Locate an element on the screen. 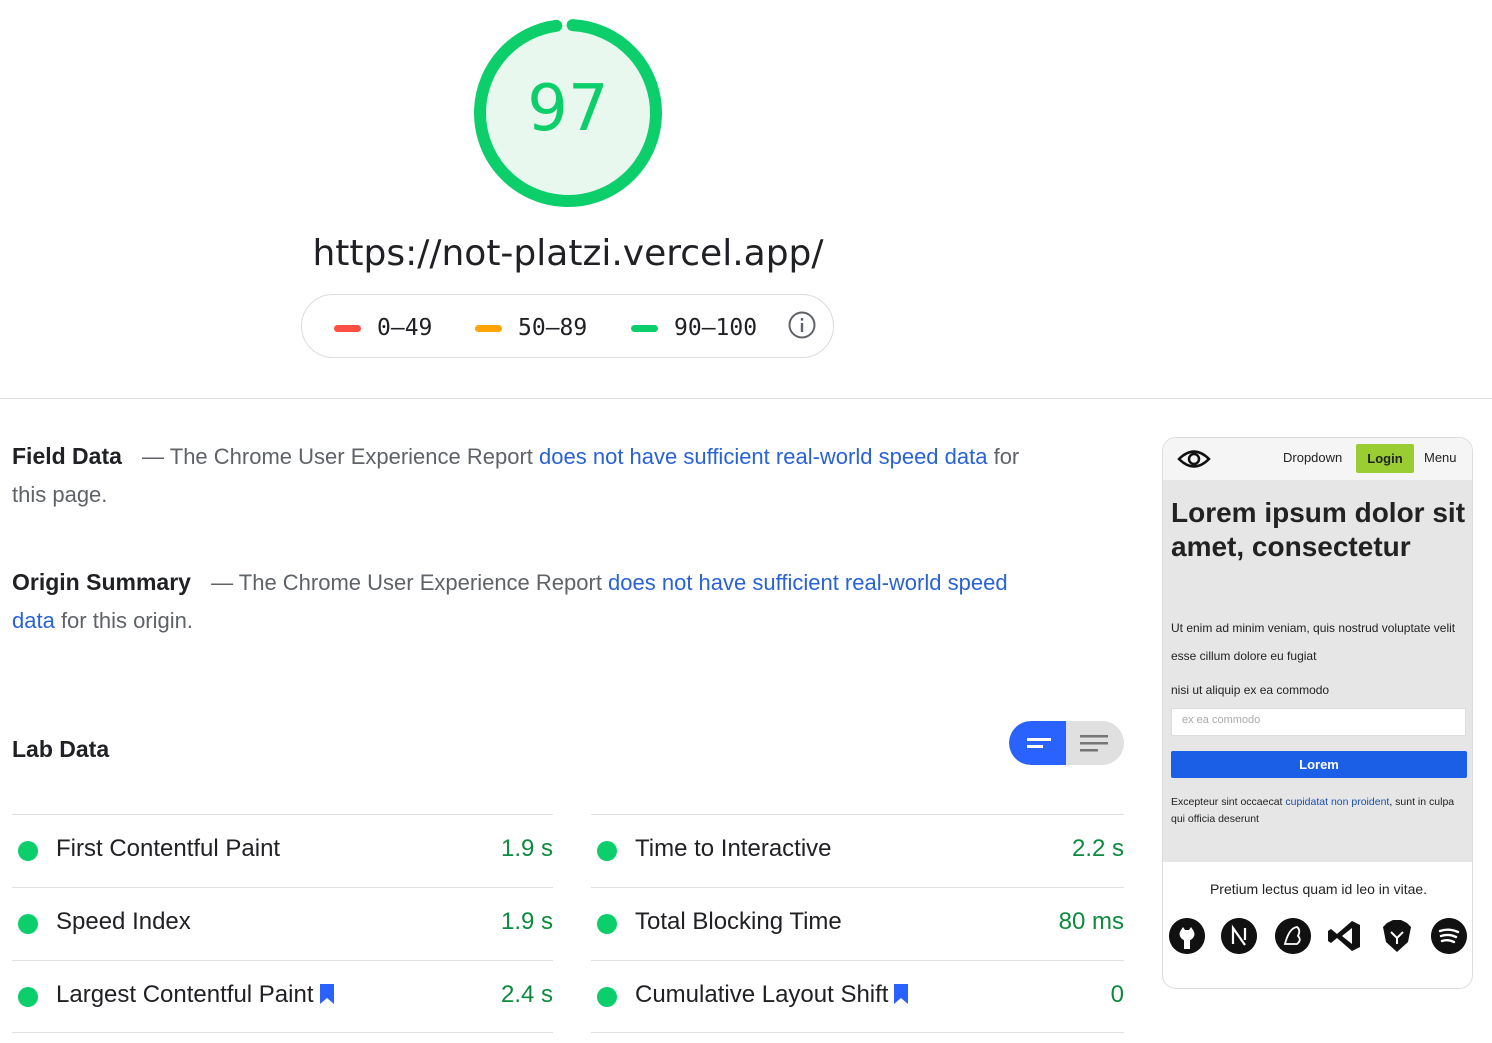 The height and width of the screenshot is (1043, 1492). list-view-icon is located at coordinates (1094, 743).